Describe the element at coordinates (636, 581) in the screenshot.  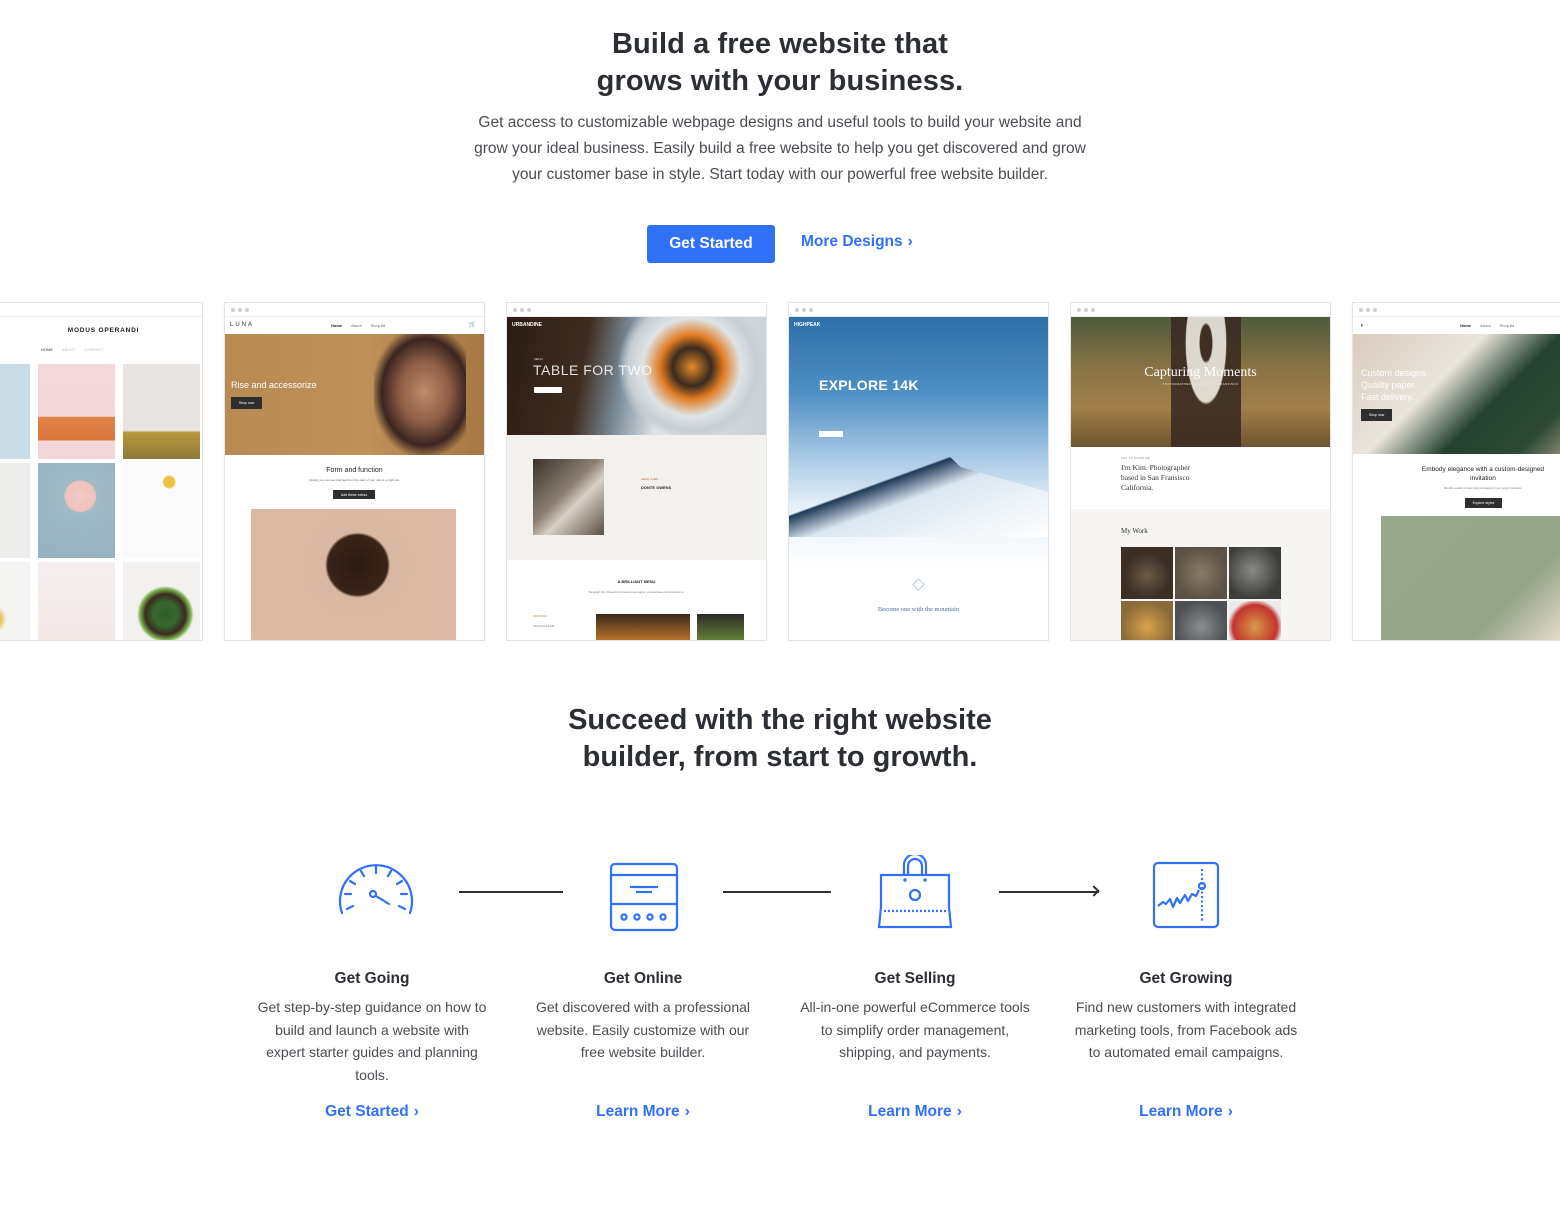
I see `template-menu-title: A BRILLIANT MENU` at that location.